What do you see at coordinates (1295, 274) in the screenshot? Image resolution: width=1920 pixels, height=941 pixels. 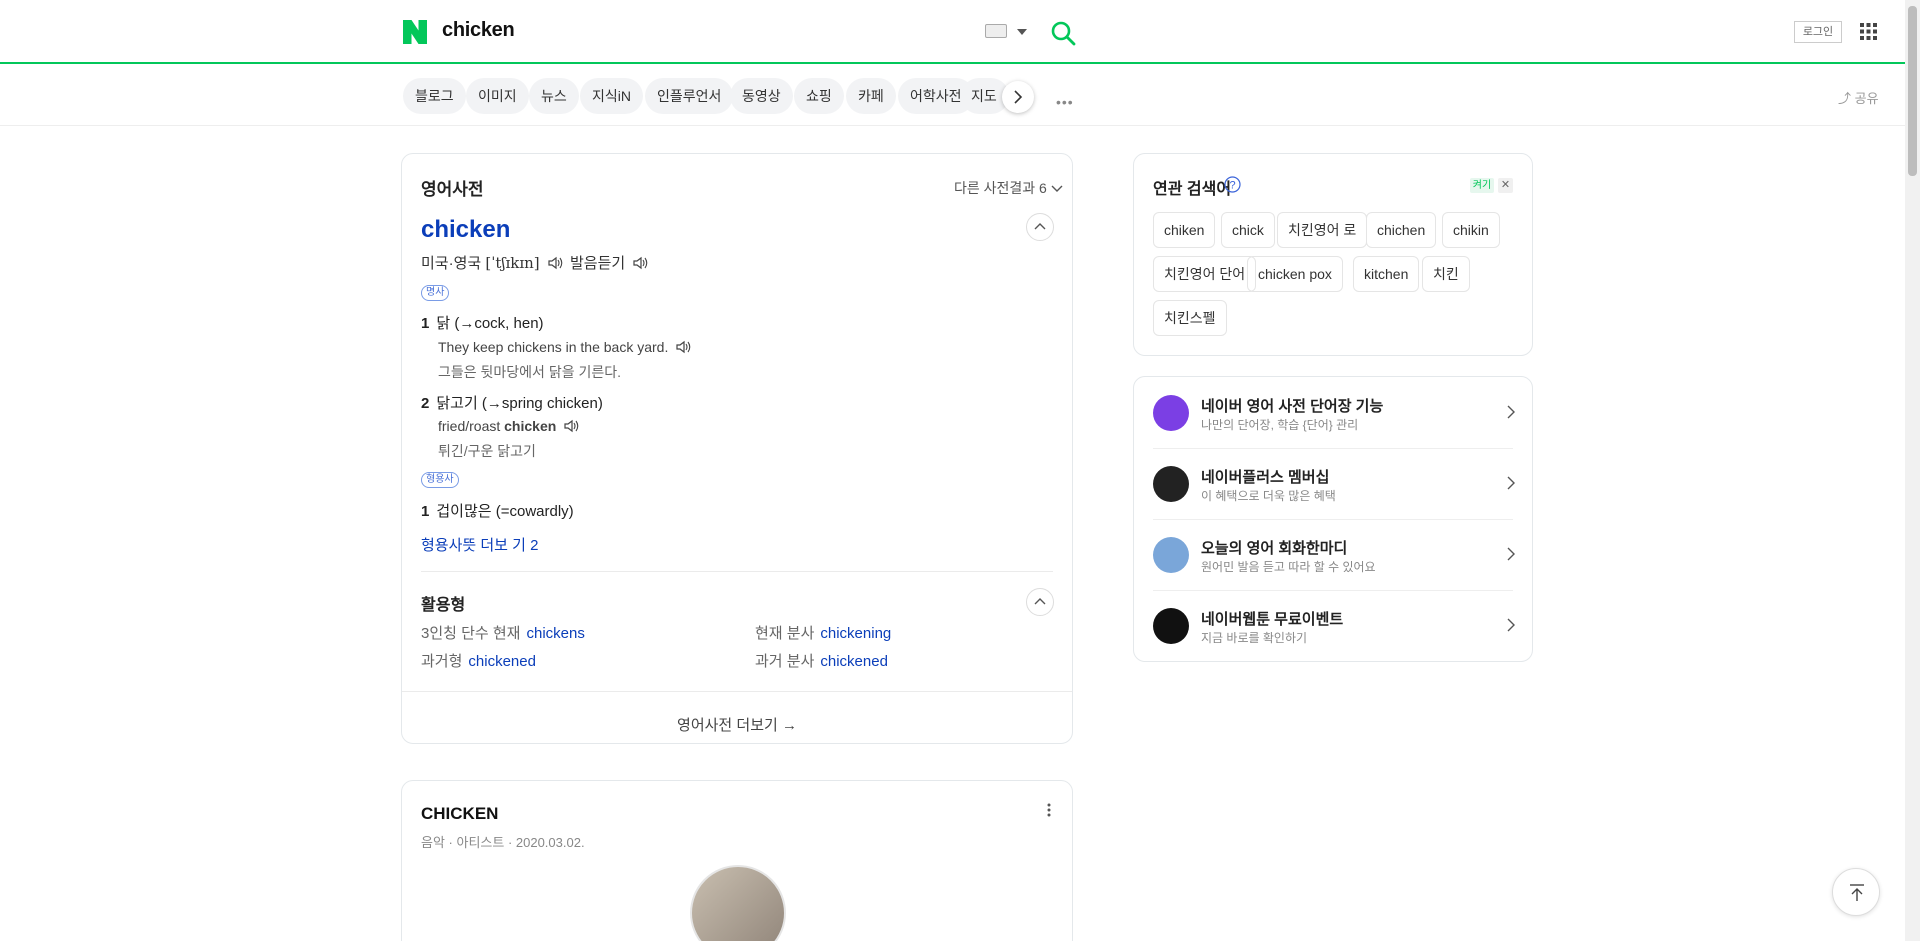 I see `related-chip: chicken pox` at bounding box center [1295, 274].